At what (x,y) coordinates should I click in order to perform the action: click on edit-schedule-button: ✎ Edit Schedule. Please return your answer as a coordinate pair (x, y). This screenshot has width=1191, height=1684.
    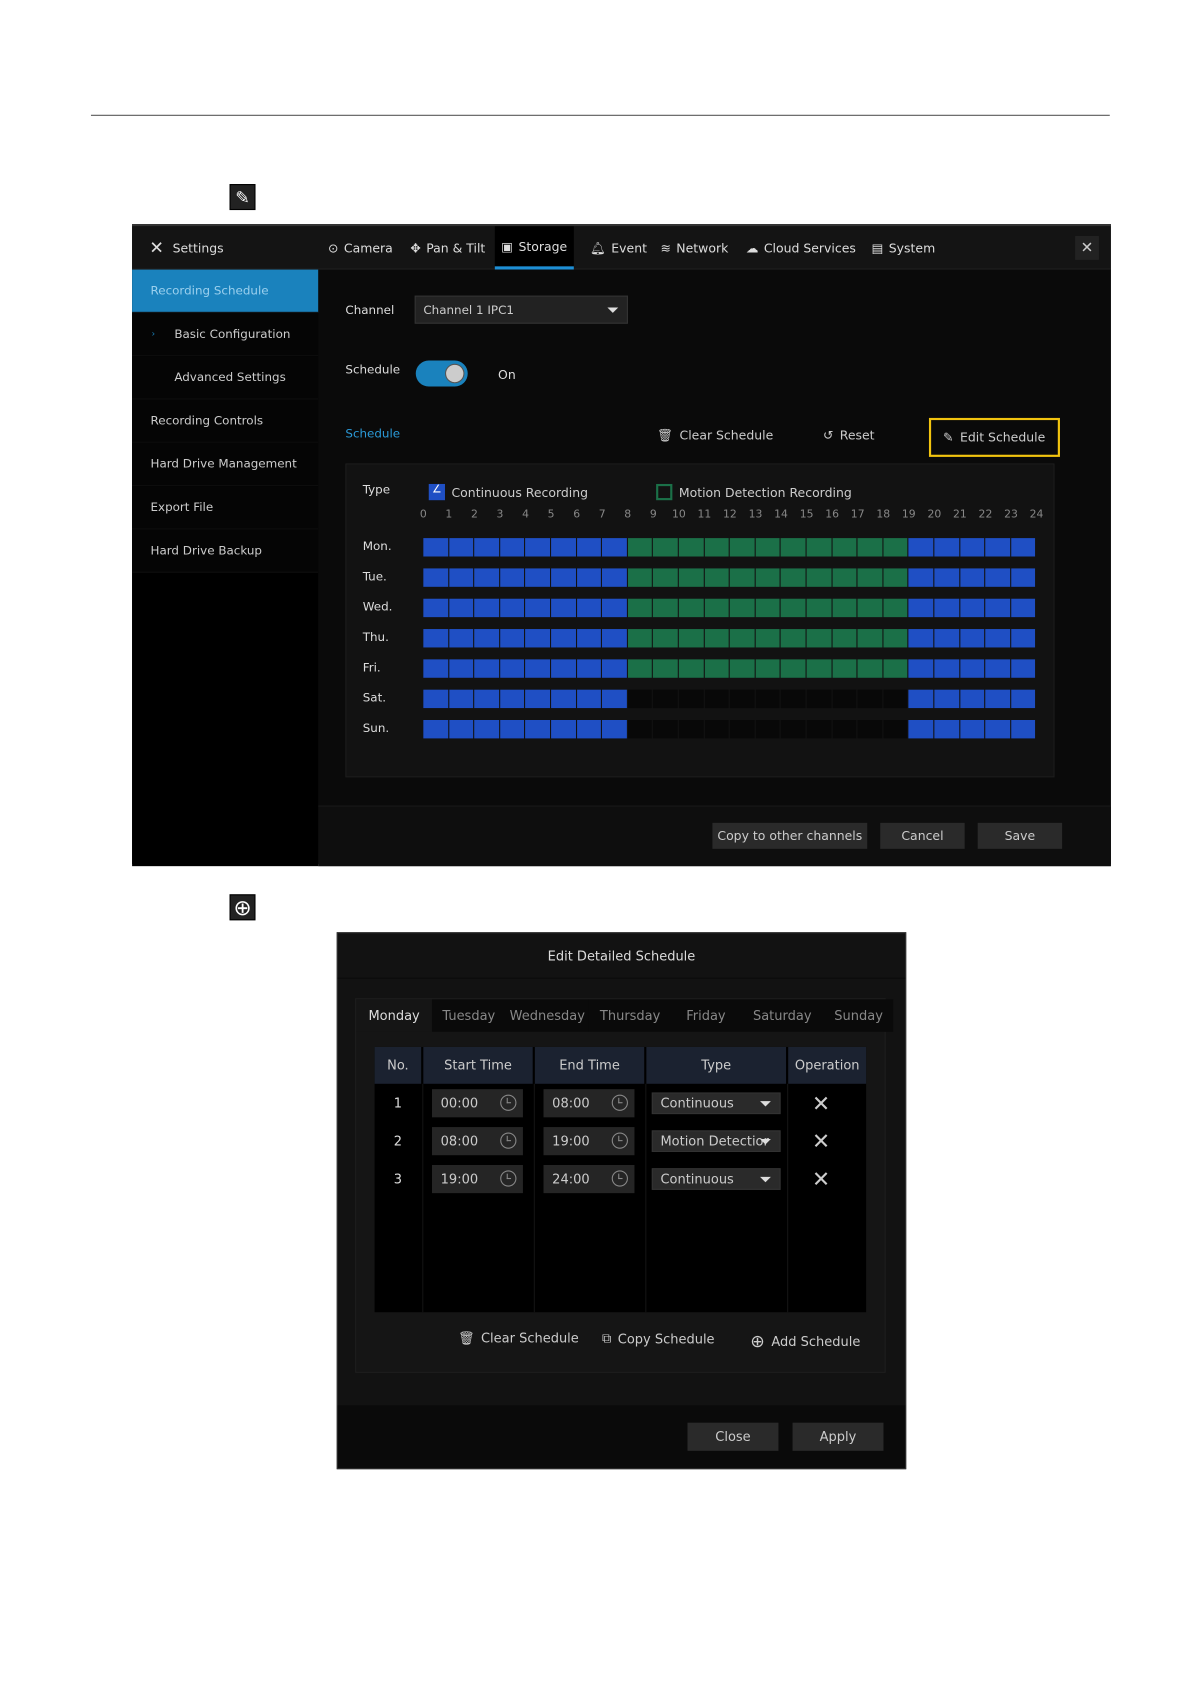
    Looking at the image, I should click on (994, 437).